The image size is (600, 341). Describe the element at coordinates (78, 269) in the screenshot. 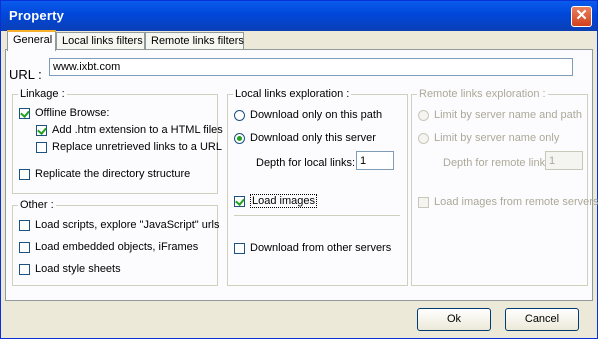

I see `load-styles-label: Load style sheets` at that location.